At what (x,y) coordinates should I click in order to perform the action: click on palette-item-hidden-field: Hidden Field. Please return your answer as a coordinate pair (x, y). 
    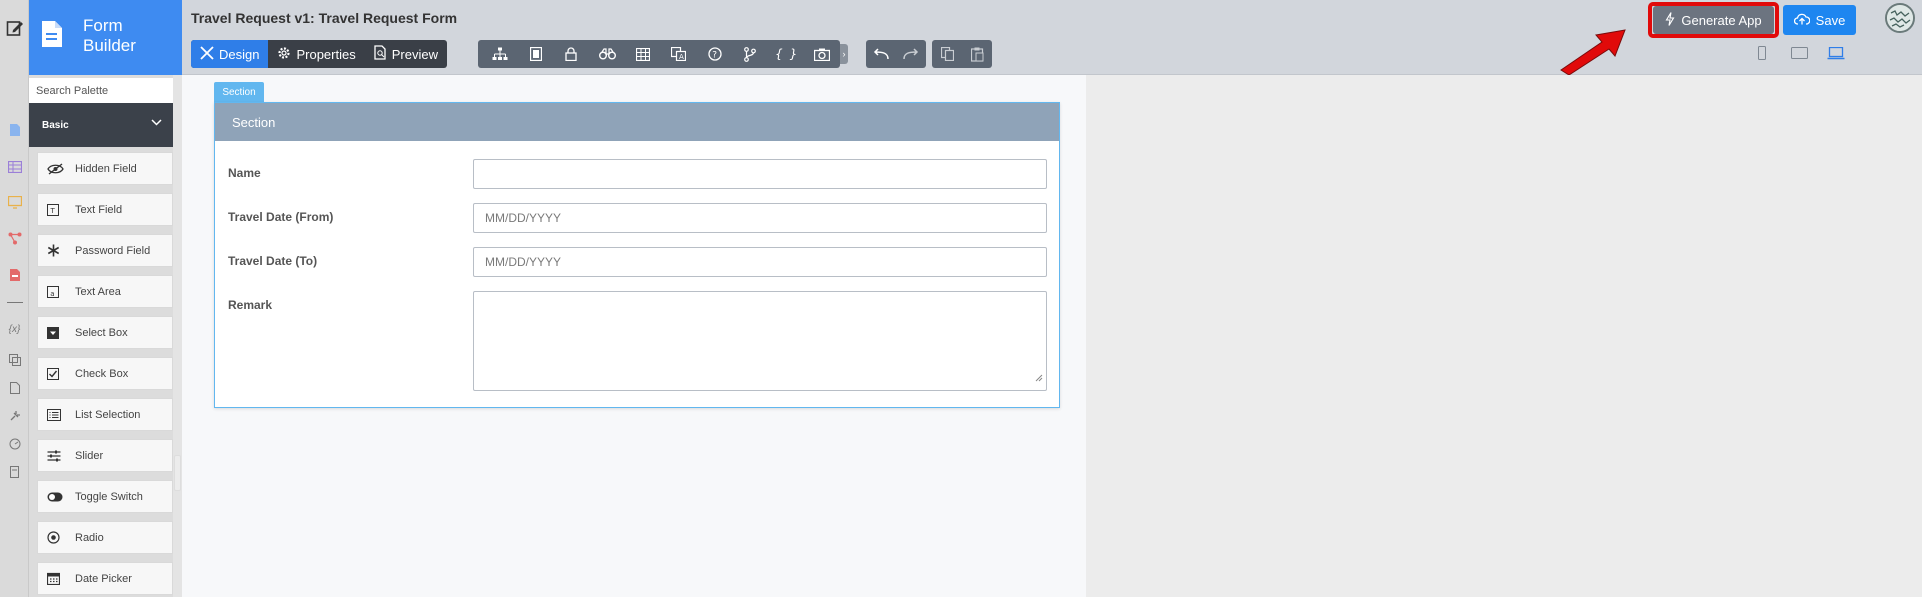
    Looking at the image, I should click on (105, 168).